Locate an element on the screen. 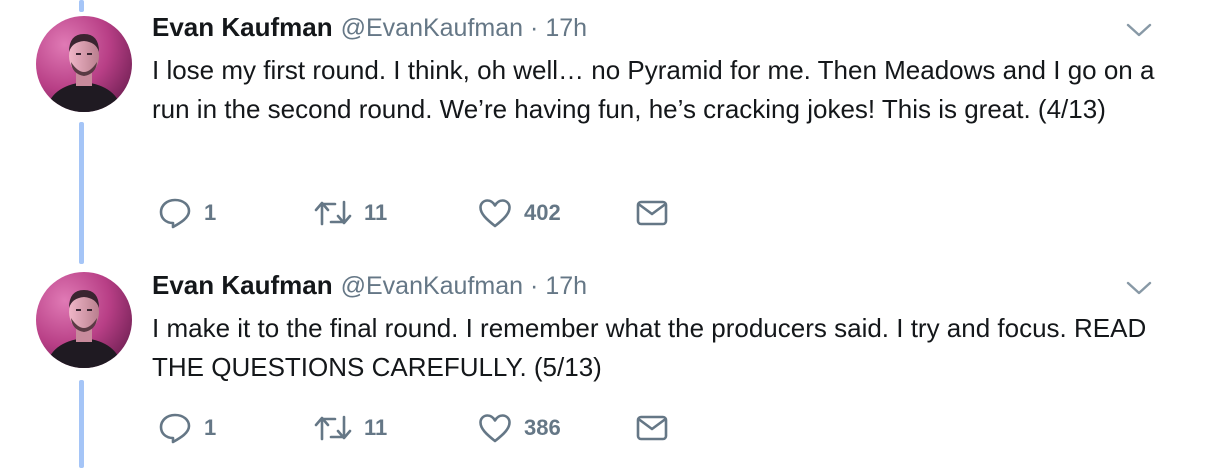 The width and height of the screenshot is (1208, 468). like-button: 386 is located at coordinates (557, 428).